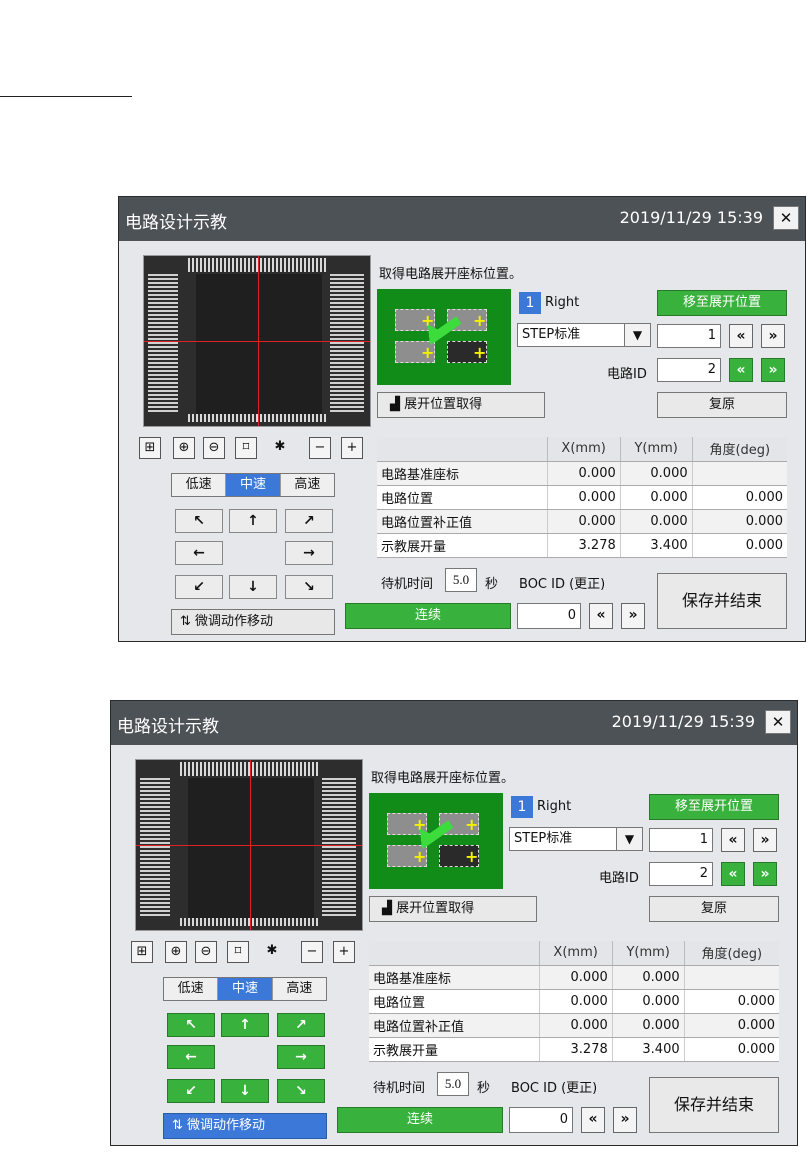  What do you see at coordinates (435, 908) in the screenshot?
I see `acquire-label: 展开位置取得` at bounding box center [435, 908].